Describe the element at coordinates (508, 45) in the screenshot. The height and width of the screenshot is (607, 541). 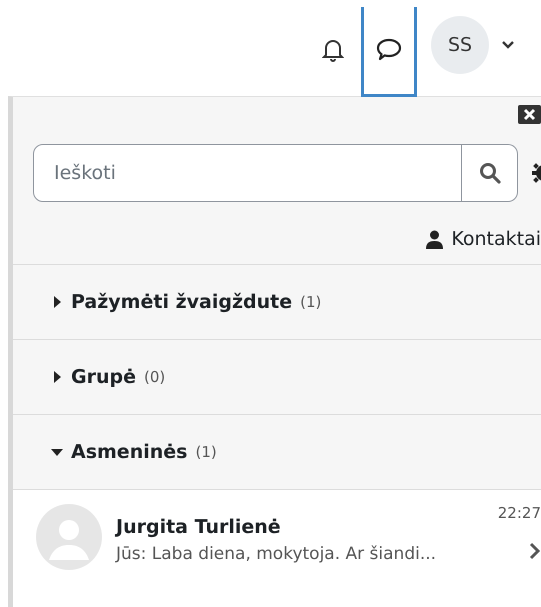
I see `chevron-down-icon` at that location.